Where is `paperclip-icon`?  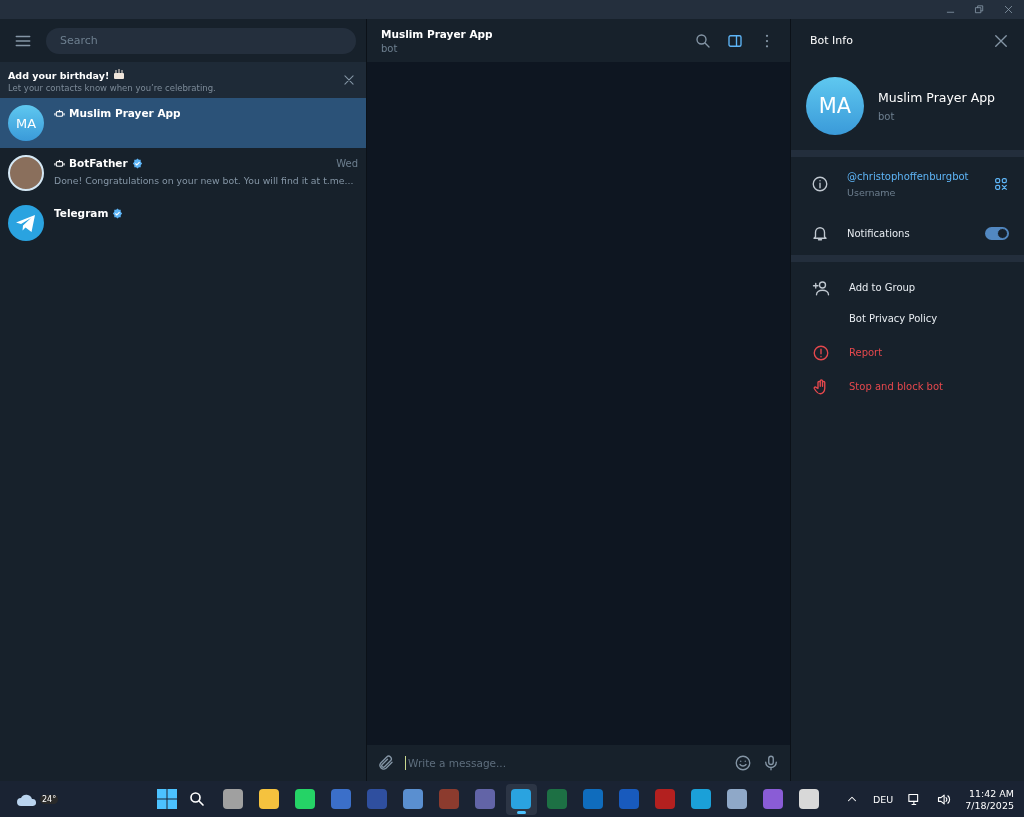
paperclip-icon is located at coordinates (386, 763).